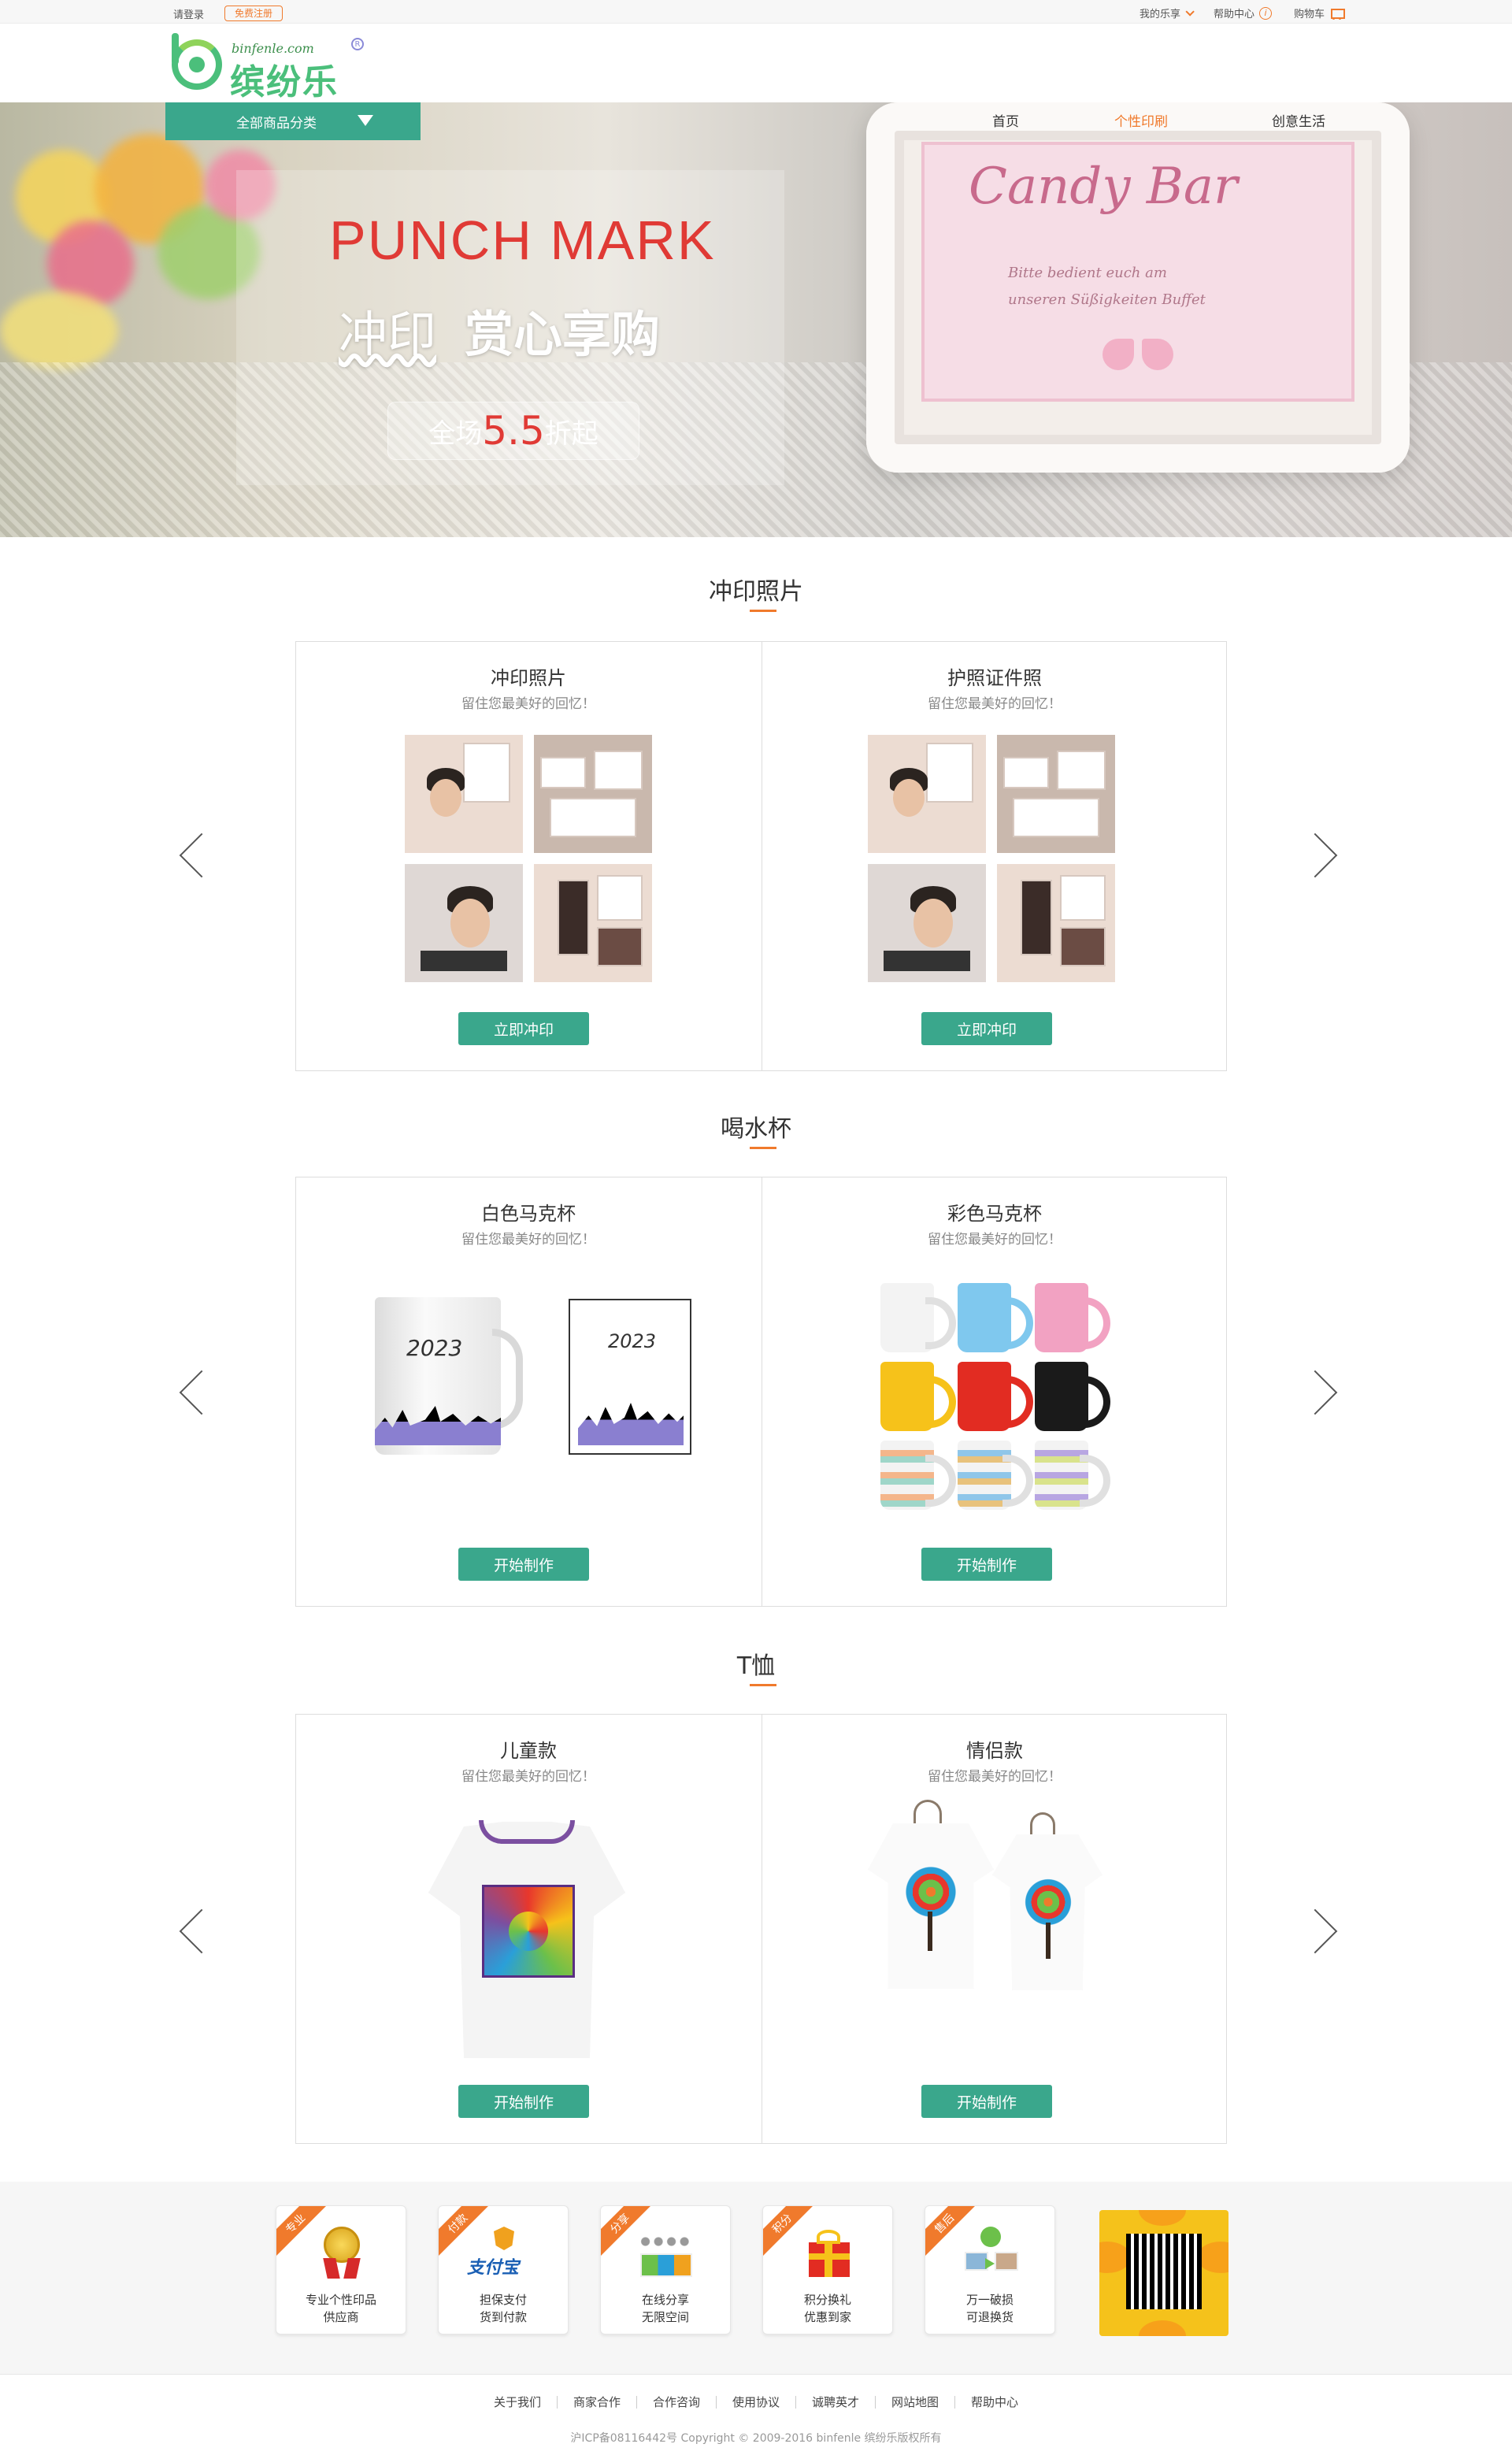  What do you see at coordinates (756, 1666) in the screenshot?
I see `section-title-tshirts: T恤` at bounding box center [756, 1666].